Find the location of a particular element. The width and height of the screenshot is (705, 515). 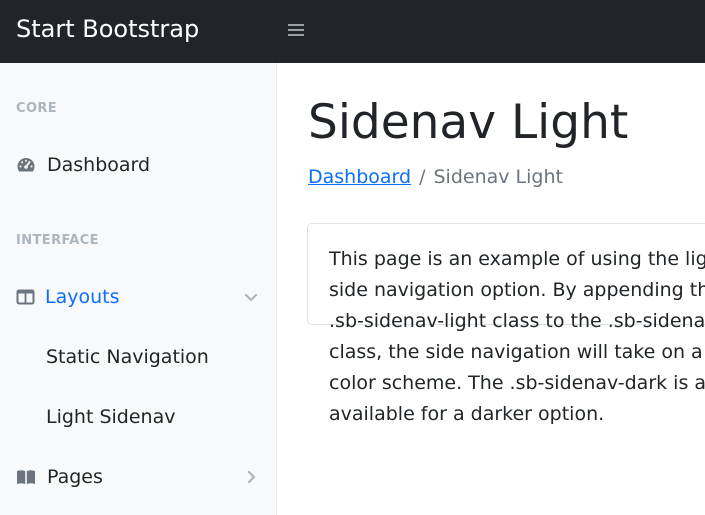

sidebar-item-label: Dashboard is located at coordinates (99, 165).